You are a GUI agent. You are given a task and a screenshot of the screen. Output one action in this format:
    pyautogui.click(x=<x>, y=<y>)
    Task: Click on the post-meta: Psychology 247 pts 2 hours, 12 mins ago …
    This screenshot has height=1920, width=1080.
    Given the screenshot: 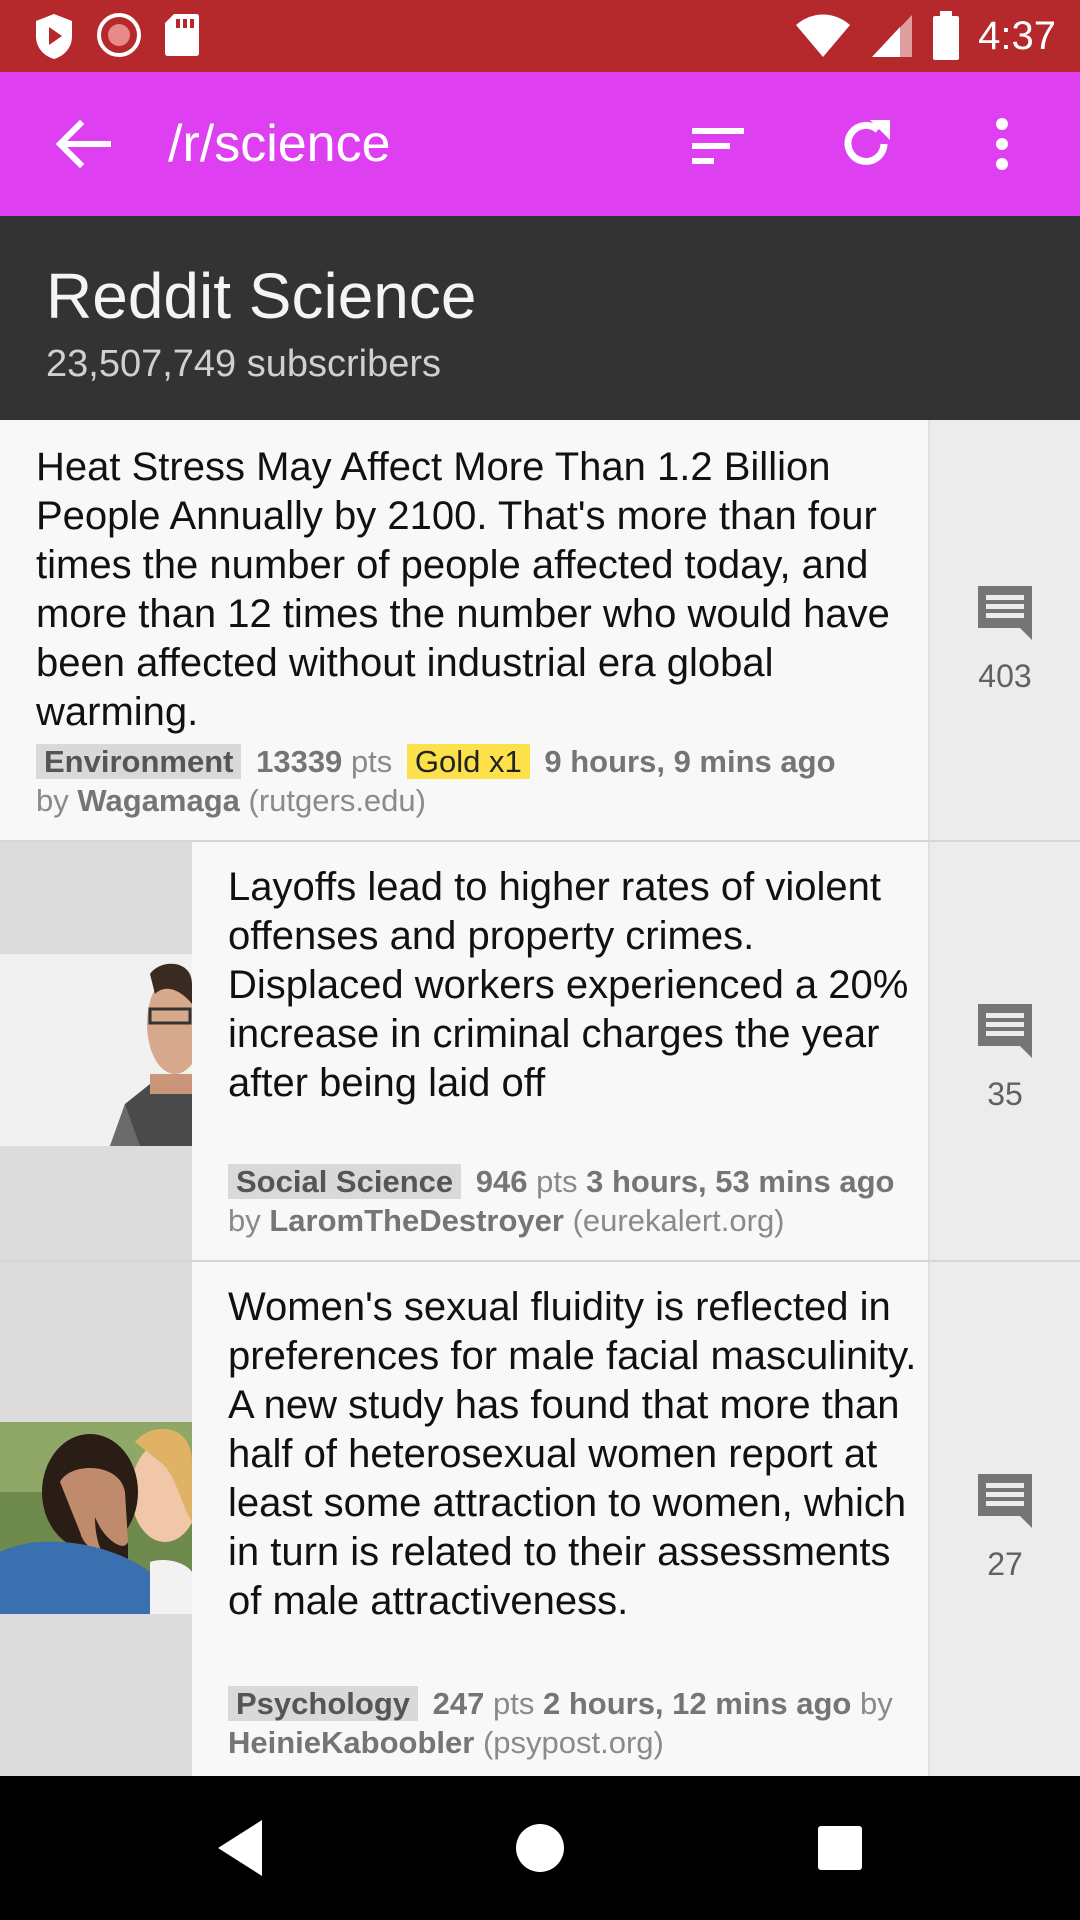 What is the action you would take?
    pyautogui.click(x=578, y=1723)
    